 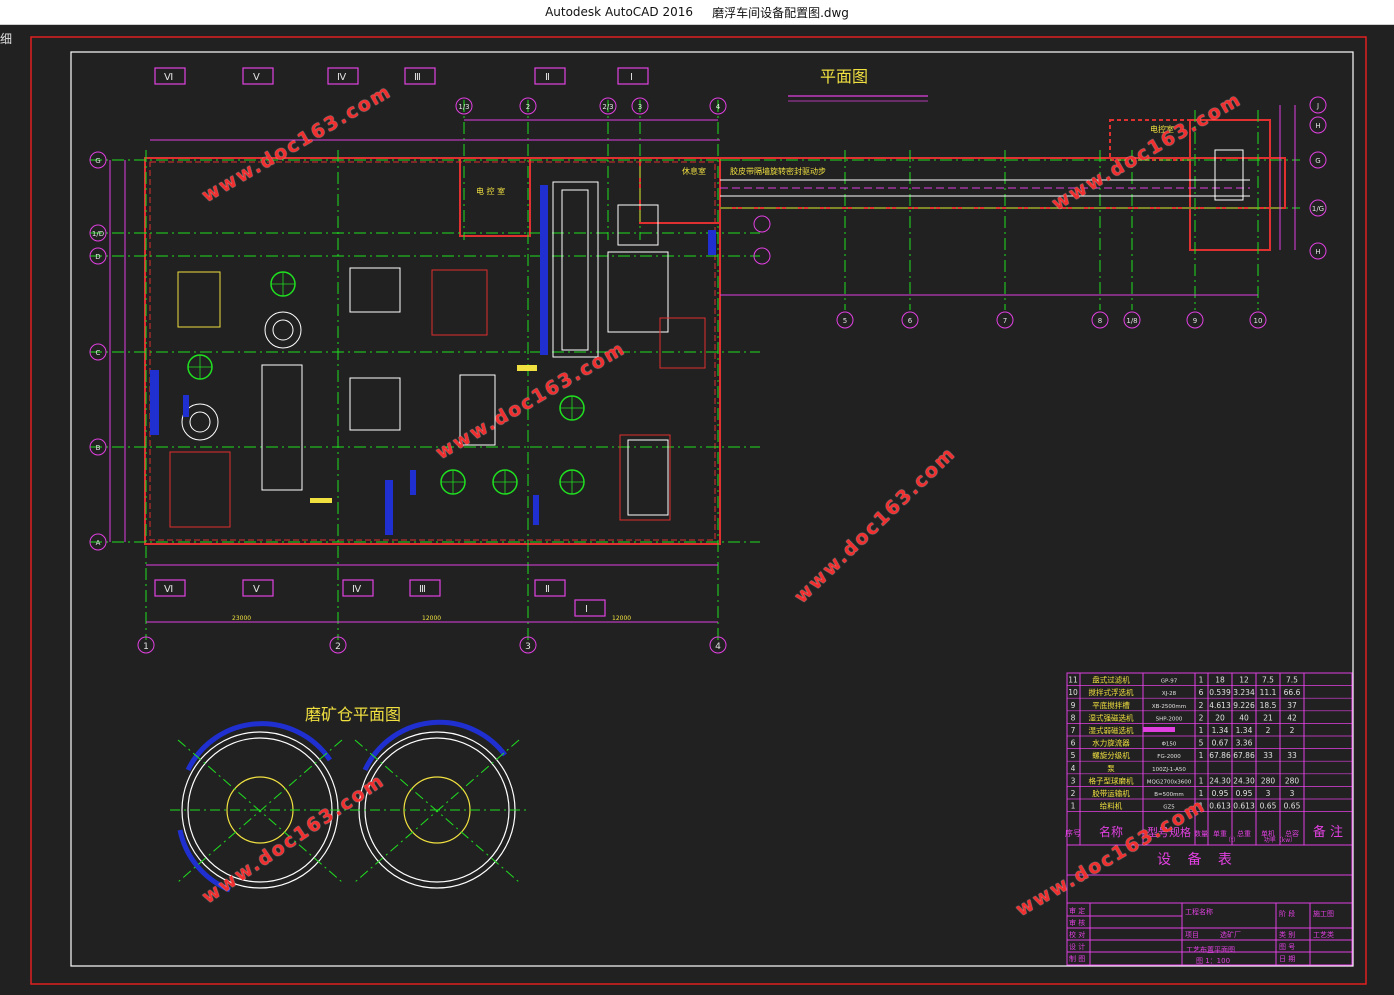 What do you see at coordinates (1005, 321) in the screenshot?
I see `axis-bubble-label: 7` at bounding box center [1005, 321].